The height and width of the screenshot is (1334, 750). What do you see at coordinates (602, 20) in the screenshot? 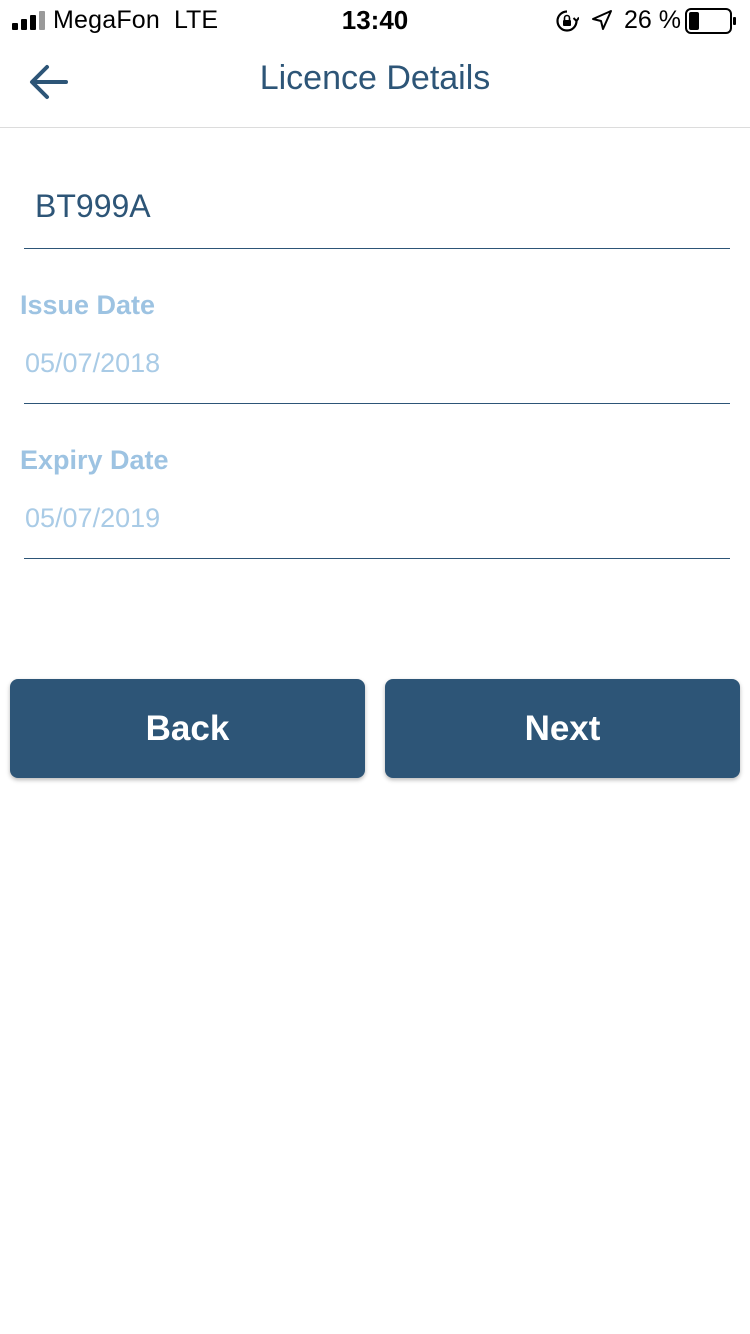
I see `location-arrow-icon` at bounding box center [602, 20].